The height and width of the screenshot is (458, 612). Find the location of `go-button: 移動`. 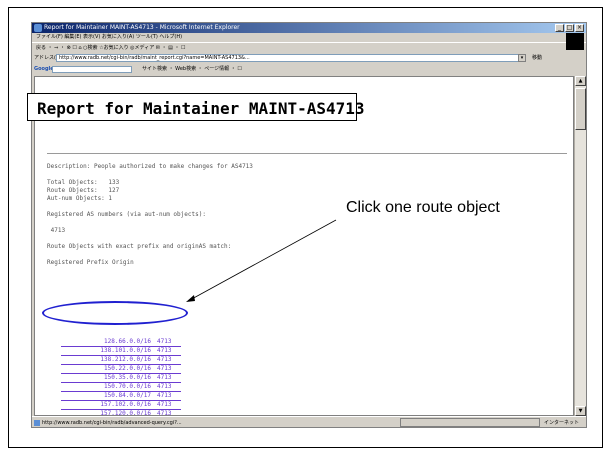

go-button: 移動 is located at coordinates (537, 58).